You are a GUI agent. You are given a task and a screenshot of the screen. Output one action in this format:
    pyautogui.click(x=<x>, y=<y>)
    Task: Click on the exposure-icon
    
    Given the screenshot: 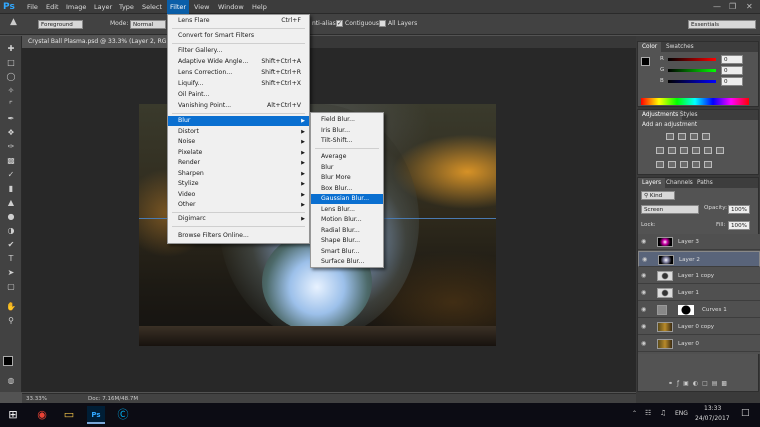 What is the action you would take?
    pyautogui.click(x=706, y=136)
    